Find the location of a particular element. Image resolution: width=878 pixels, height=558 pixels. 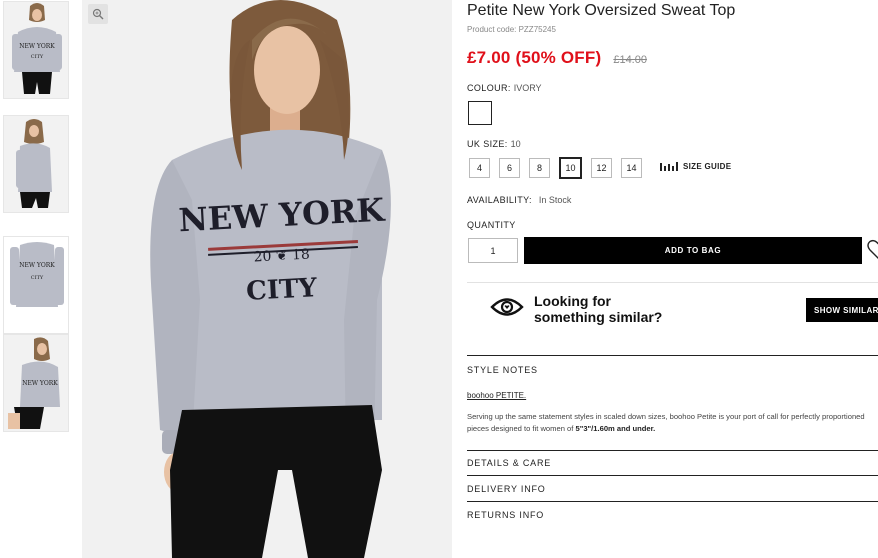

size-option: 8 is located at coordinates (539, 168).